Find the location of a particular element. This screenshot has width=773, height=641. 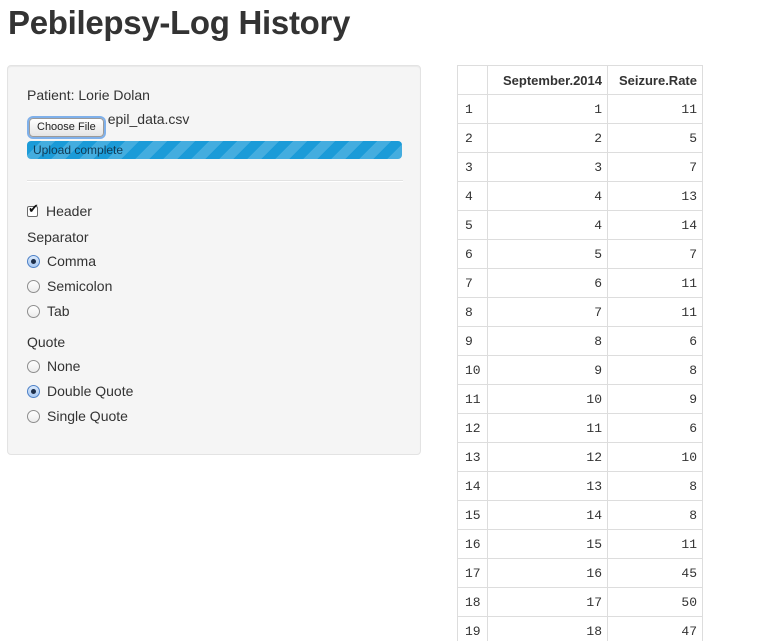

table-header-row: September.2014 Seizure.Rate is located at coordinates (580, 80).